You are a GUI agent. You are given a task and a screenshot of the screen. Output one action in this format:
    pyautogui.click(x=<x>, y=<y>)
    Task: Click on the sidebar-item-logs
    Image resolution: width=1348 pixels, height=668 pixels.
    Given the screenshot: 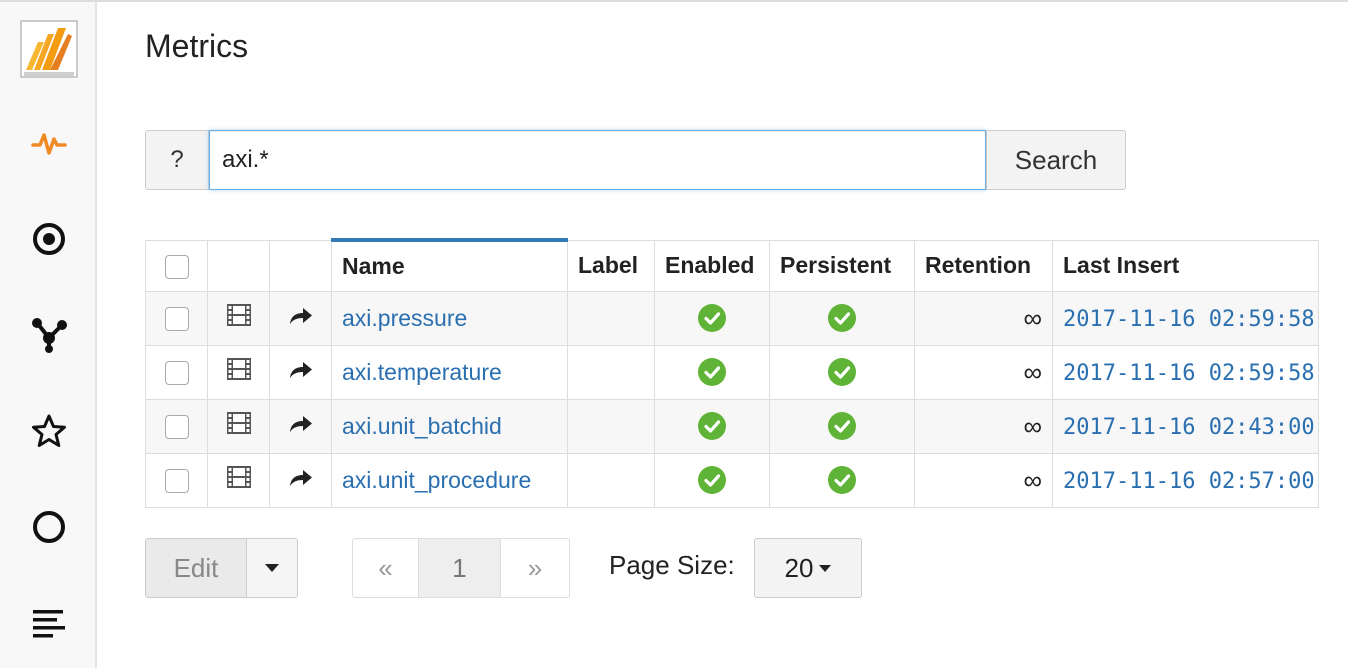 What is the action you would take?
    pyautogui.click(x=48, y=623)
    